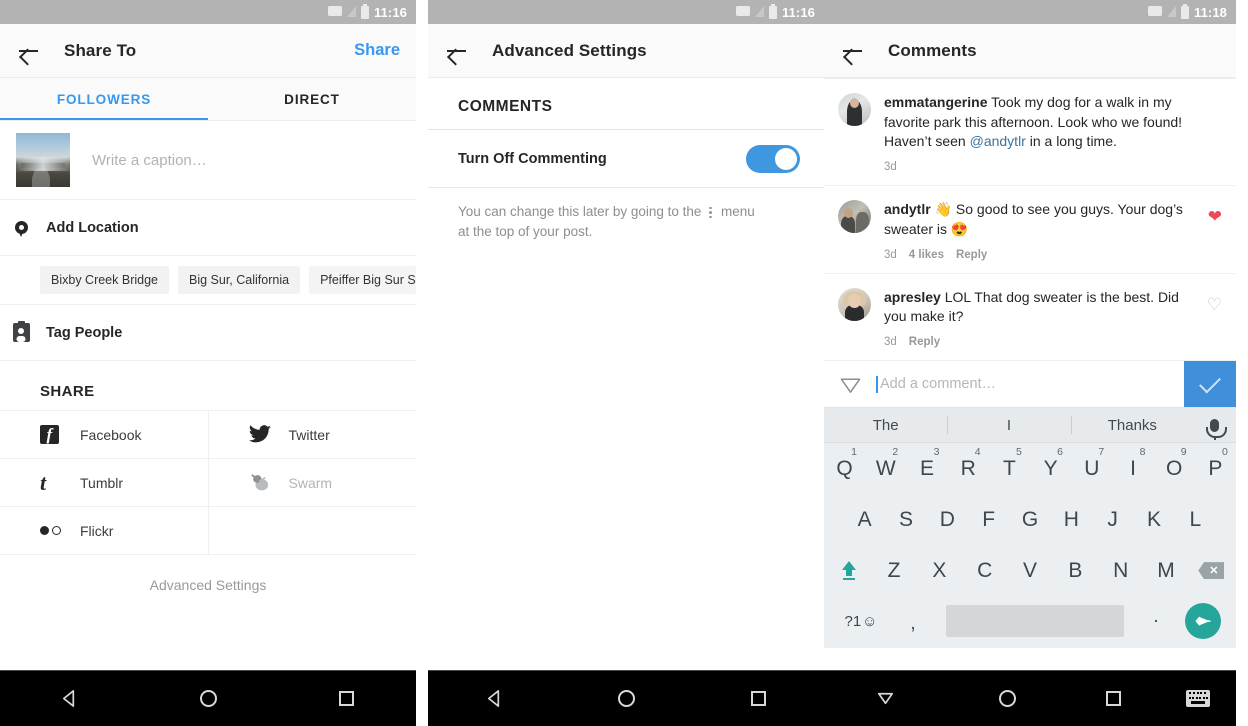 Image resolution: width=1248 pixels, height=726 pixels. I want to click on key-a: A, so click(864, 519).